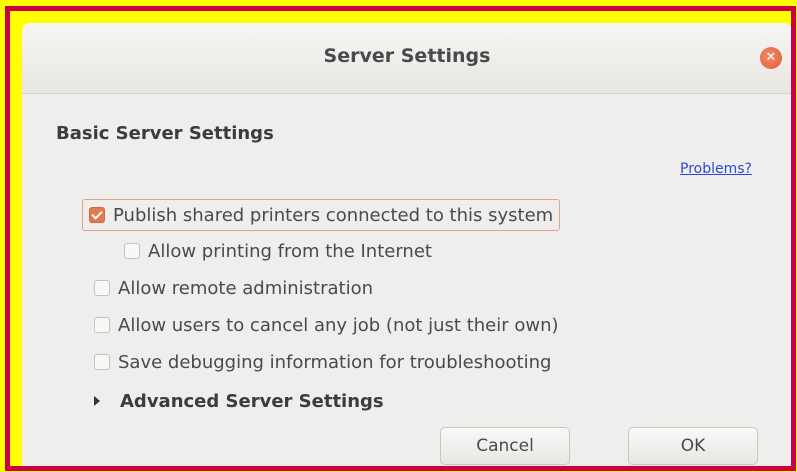 This screenshot has height=472, width=797. What do you see at coordinates (245, 288) in the screenshot?
I see `option-label: Allow remote administration` at bounding box center [245, 288].